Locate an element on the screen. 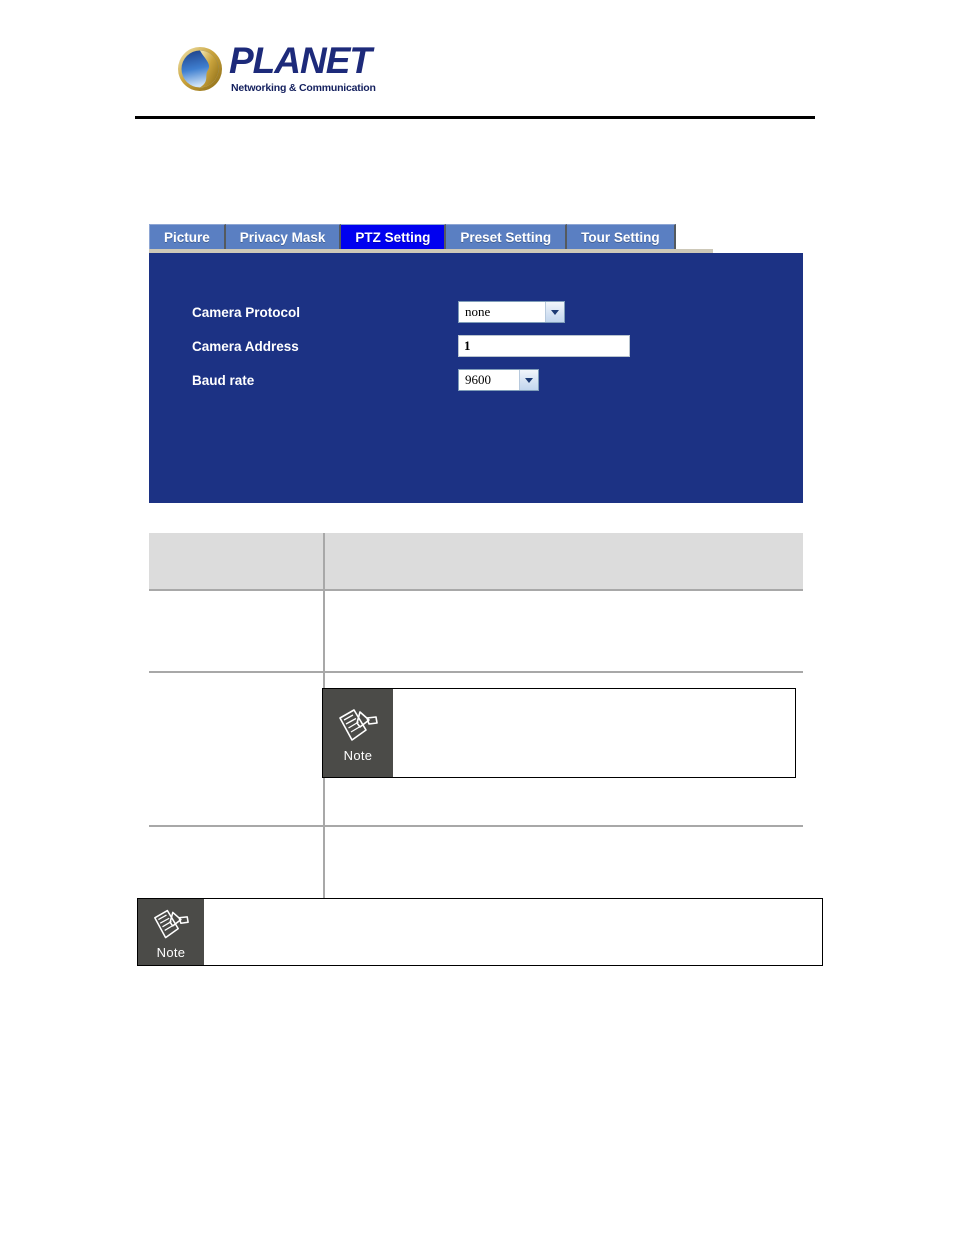 This screenshot has height=1235, width=954. form-row-camera-address: Camera Address 1 is located at coordinates (472, 352).